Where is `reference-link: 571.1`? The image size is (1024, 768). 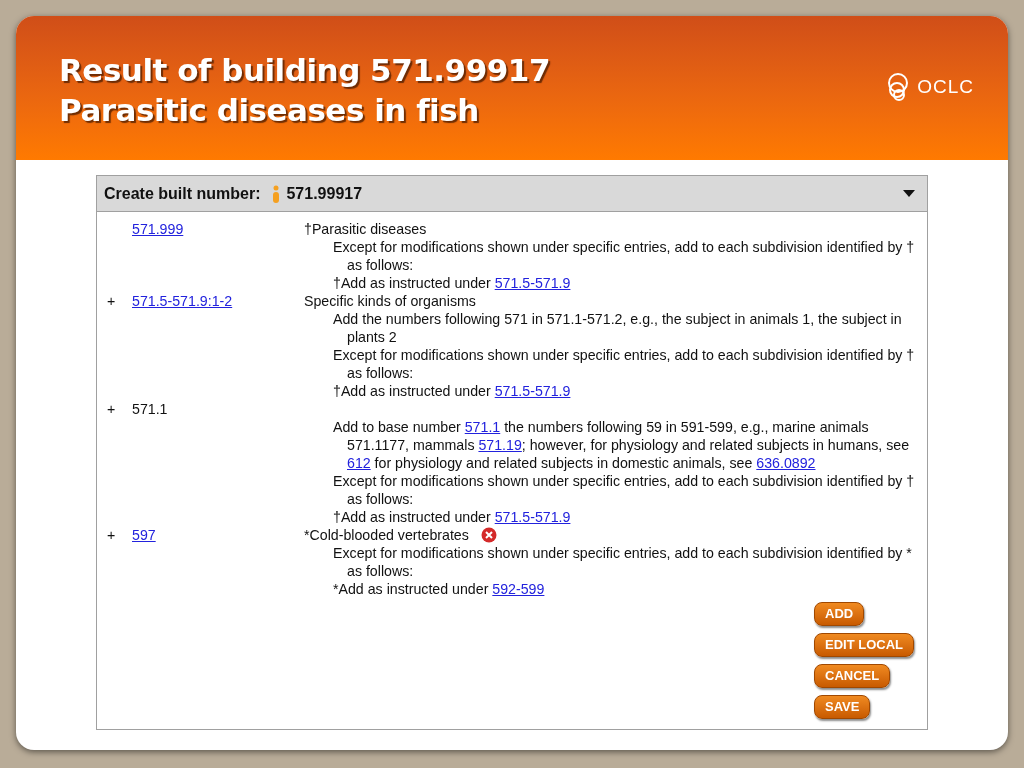 reference-link: 571.1 is located at coordinates (482, 427).